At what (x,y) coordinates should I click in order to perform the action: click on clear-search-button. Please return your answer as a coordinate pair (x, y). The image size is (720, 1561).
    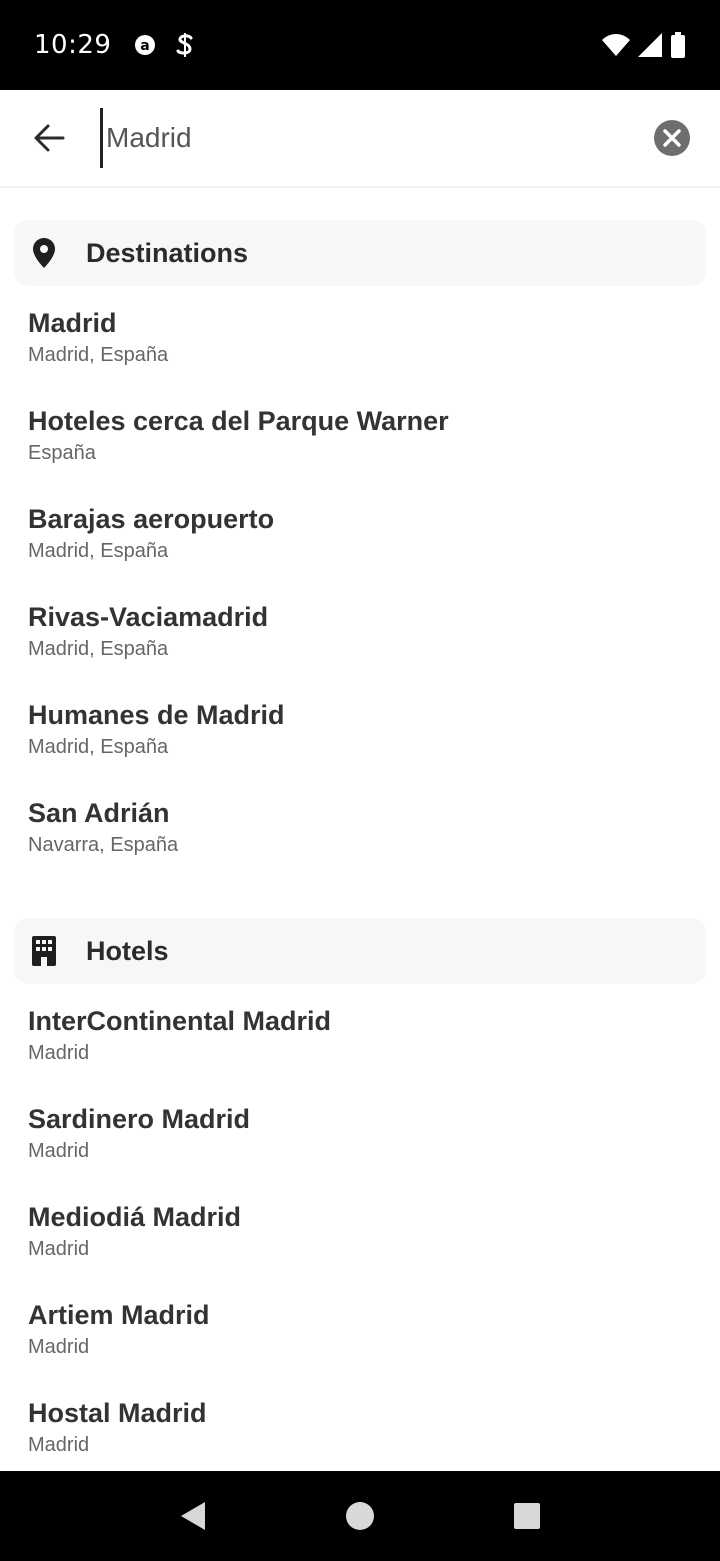
    Looking at the image, I should click on (672, 138).